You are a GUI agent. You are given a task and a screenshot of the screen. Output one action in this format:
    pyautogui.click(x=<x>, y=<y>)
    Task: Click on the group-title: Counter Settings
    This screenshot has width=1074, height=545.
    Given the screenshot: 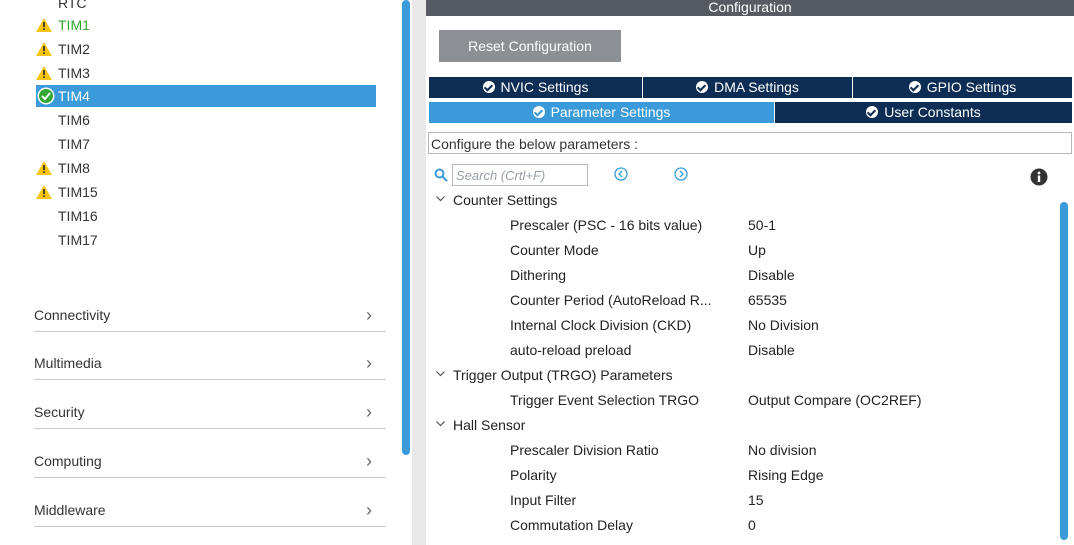 What is the action you would take?
    pyautogui.click(x=505, y=200)
    